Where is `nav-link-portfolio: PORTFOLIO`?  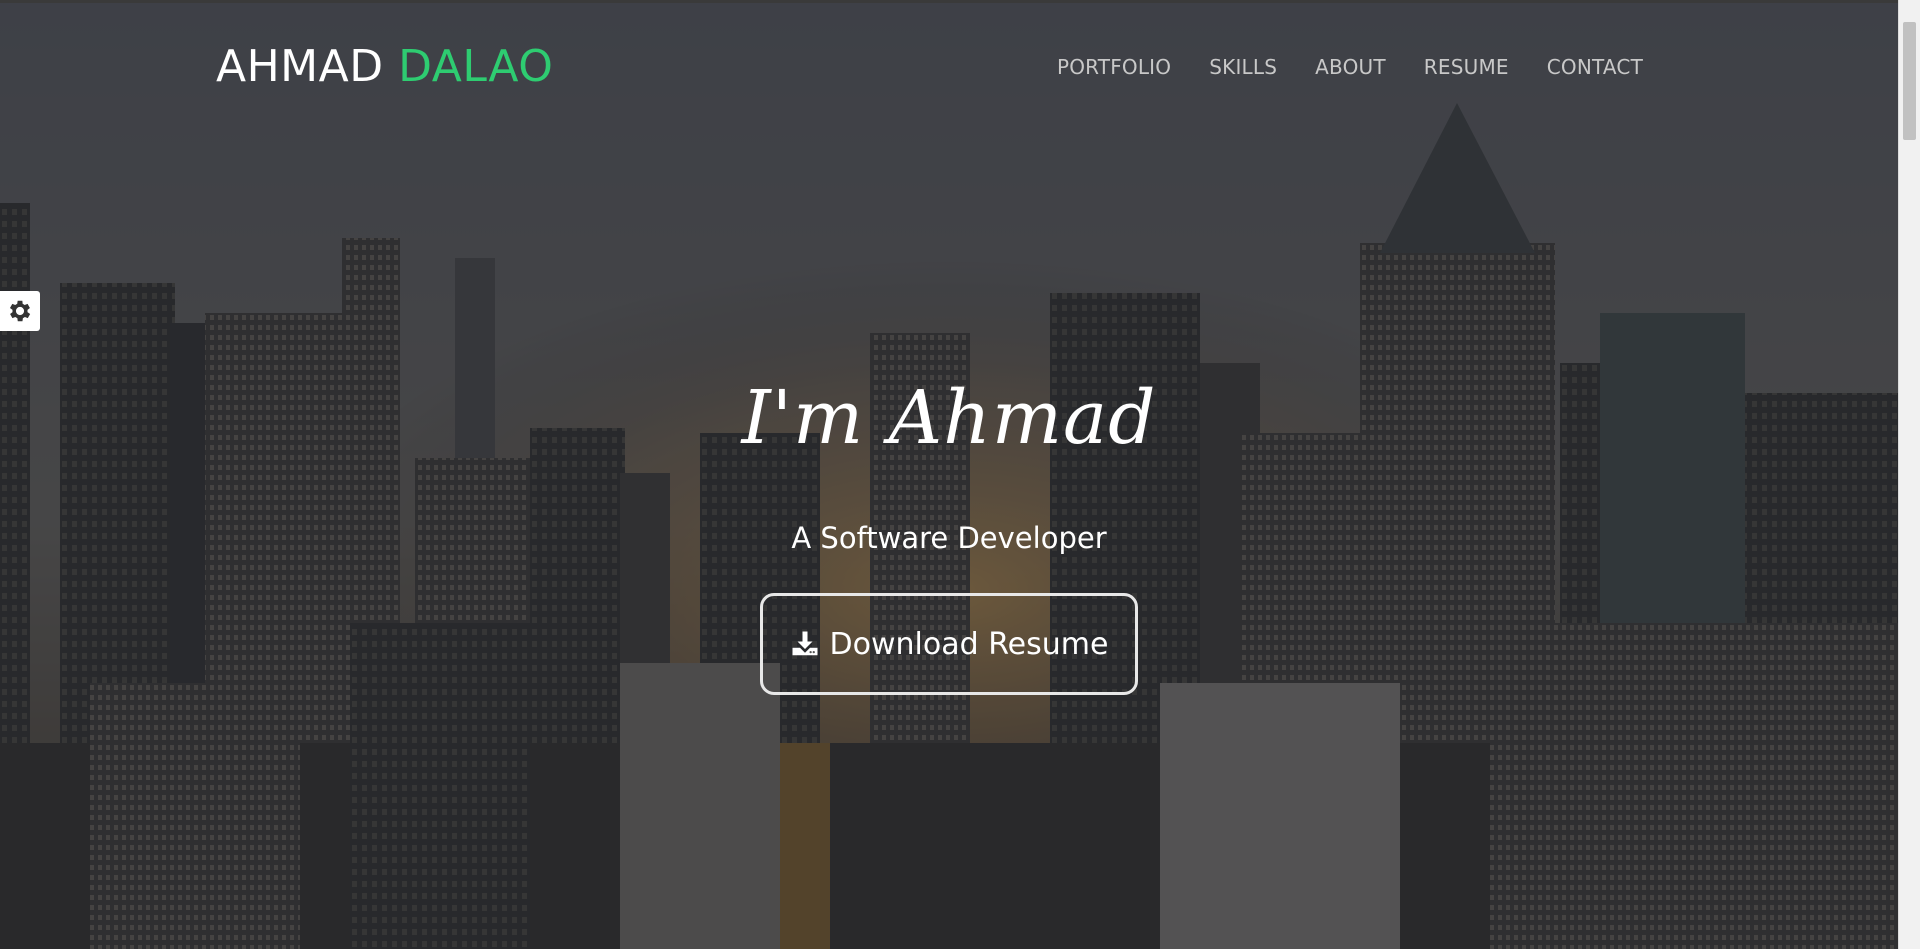 nav-link-portfolio: PORTFOLIO is located at coordinates (1114, 67).